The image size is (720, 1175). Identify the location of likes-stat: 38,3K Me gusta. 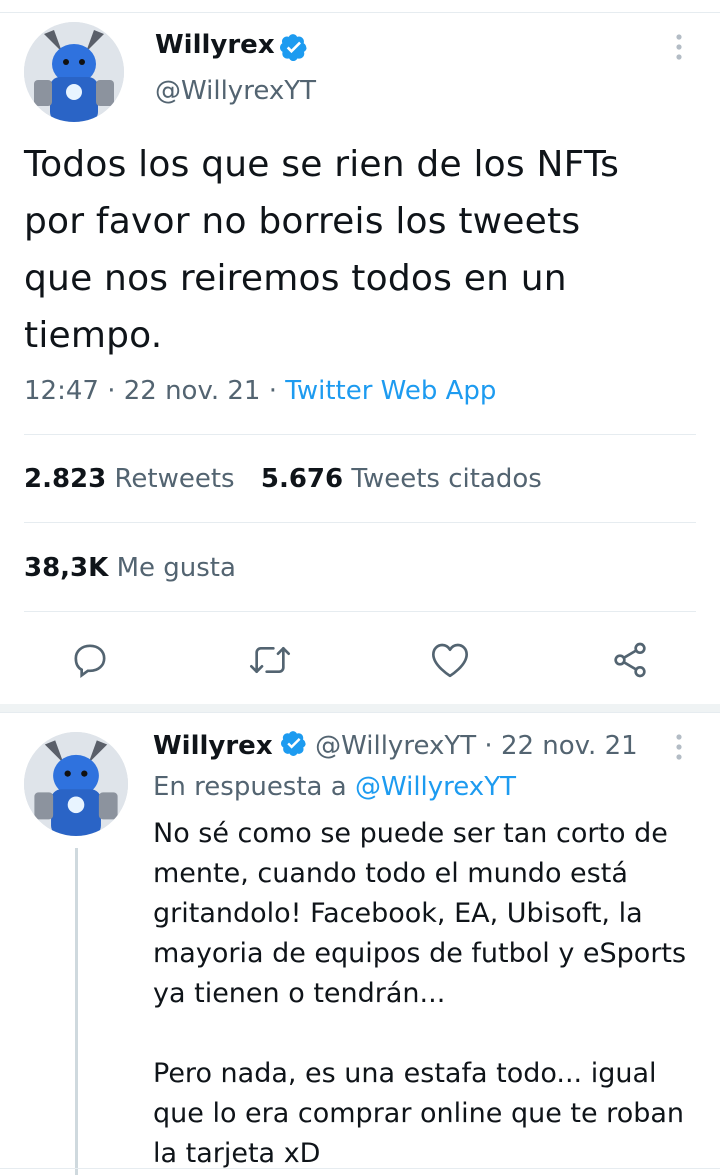
(130, 568).